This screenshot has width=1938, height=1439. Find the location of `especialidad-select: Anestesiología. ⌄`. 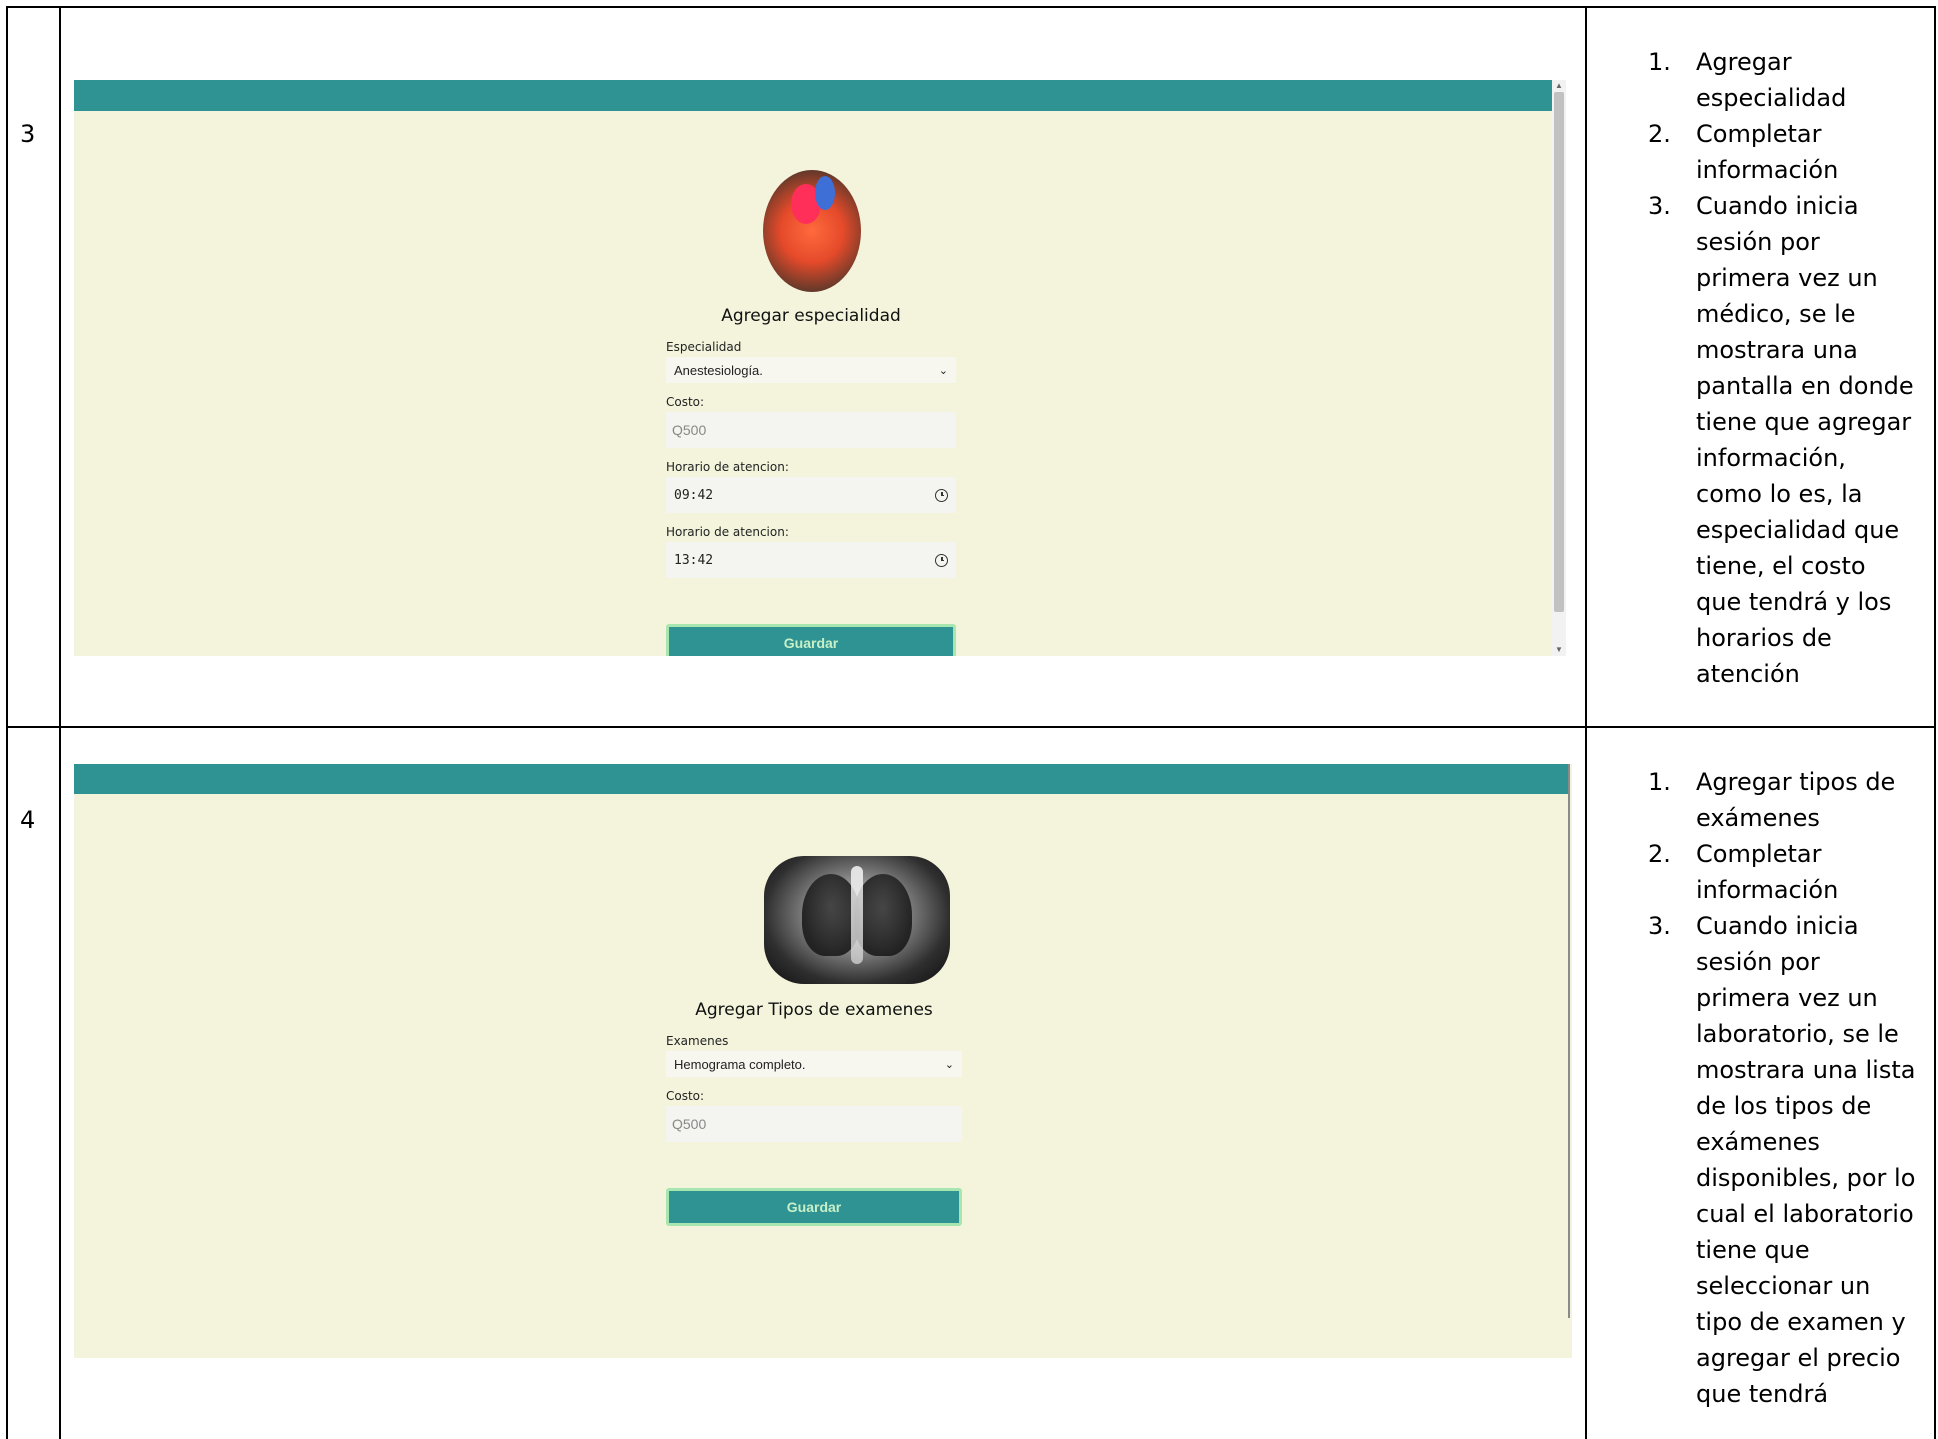

especialidad-select: Anestesiología. ⌄ is located at coordinates (811, 370).